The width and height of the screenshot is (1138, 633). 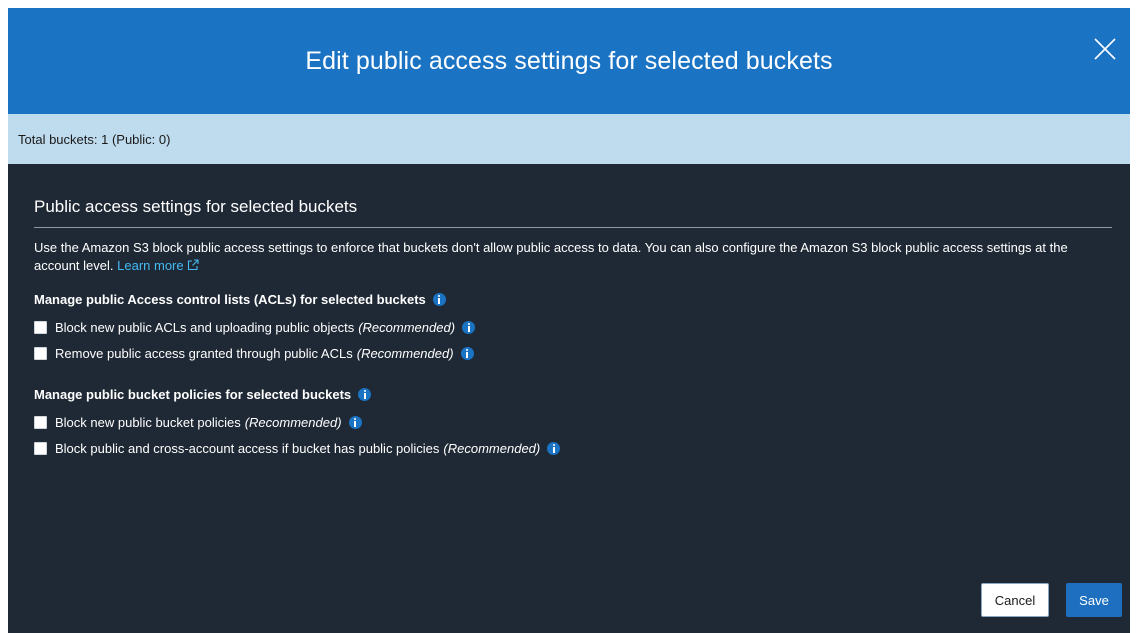 What do you see at coordinates (40, 422) in the screenshot?
I see `block-new-public-policies-checkbox` at bounding box center [40, 422].